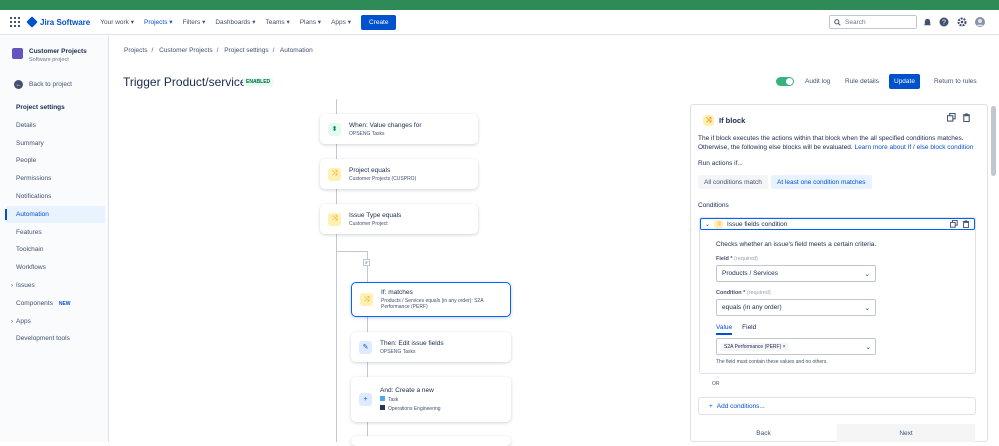 Image resolution: width=999 pixels, height=446 pixels. What do you see at coordinates (708, 120) in the screenshot?
I see `if-block-icon: ⤨` at bounding box center [708, 120].